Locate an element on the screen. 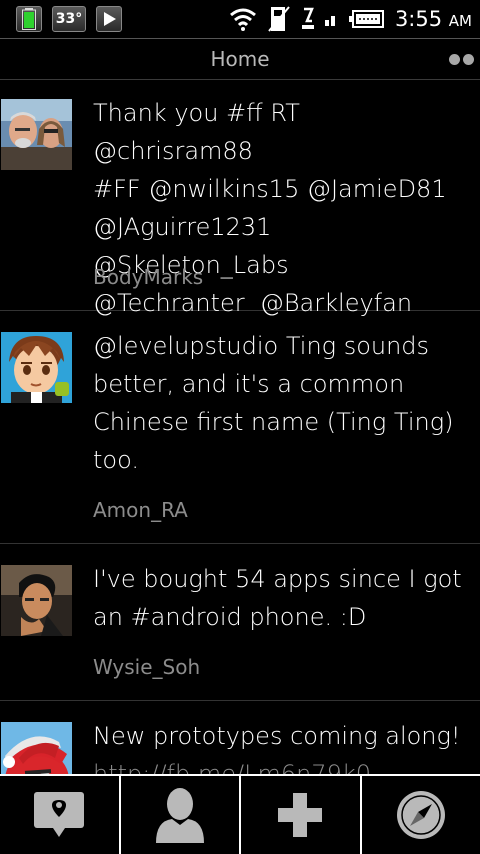  status-bar: 33° 3:55 AM is located at coordinates (240, 19).